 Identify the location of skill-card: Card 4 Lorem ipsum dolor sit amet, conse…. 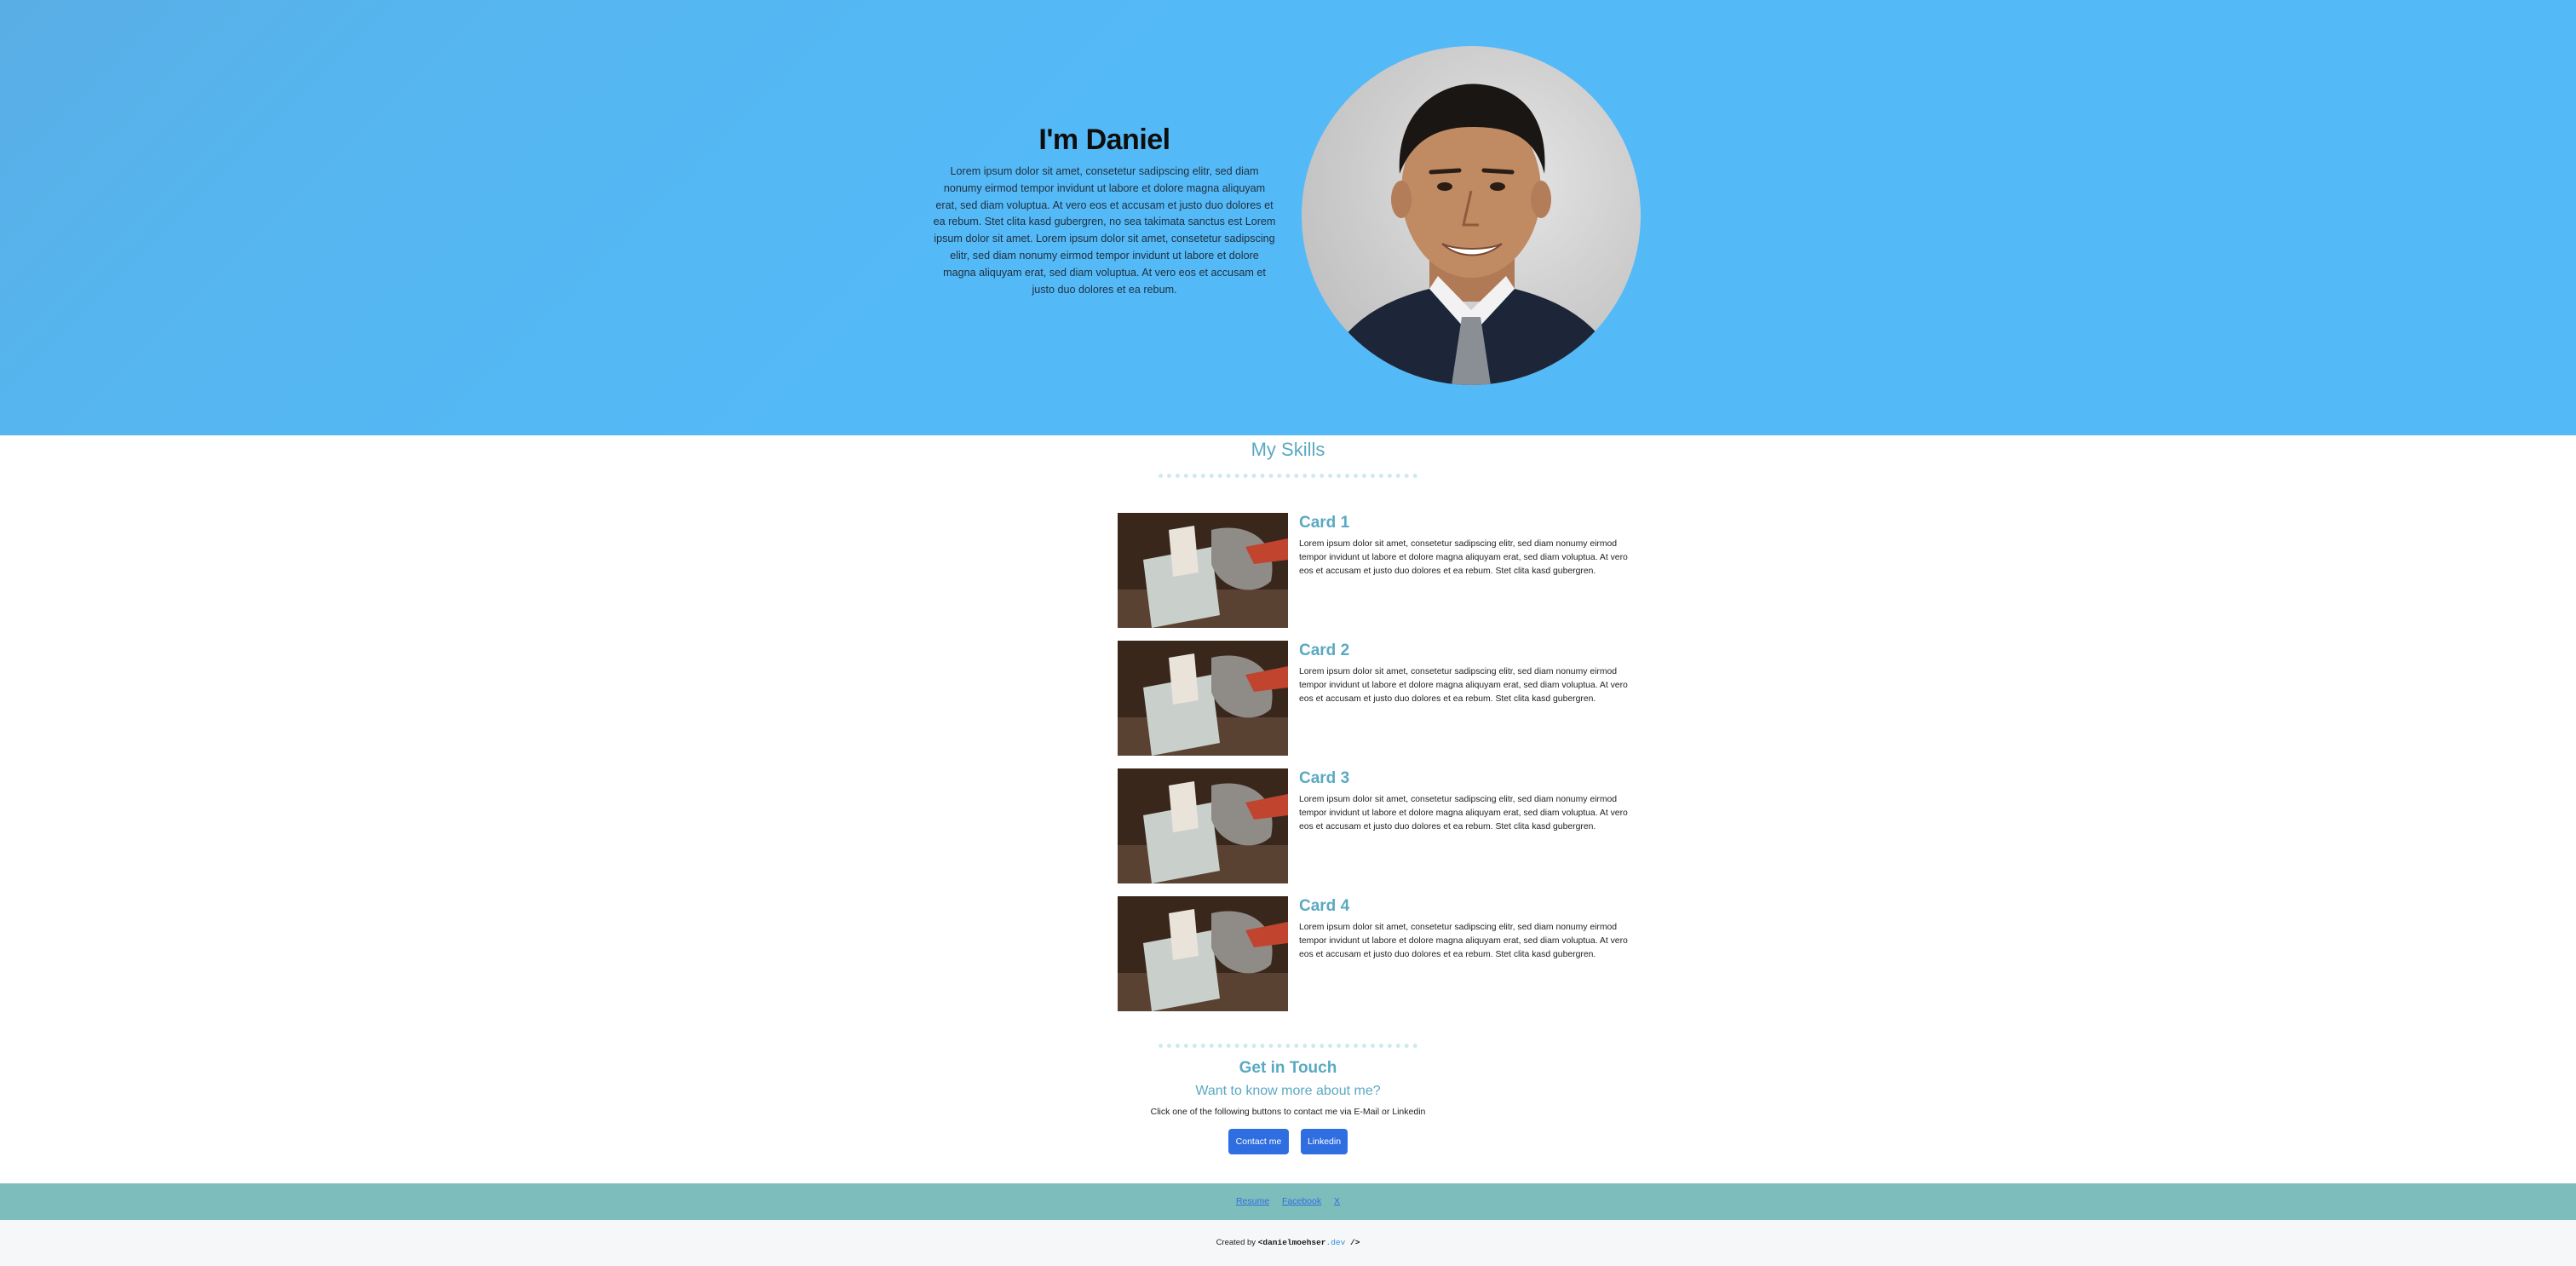
(1379, 953).